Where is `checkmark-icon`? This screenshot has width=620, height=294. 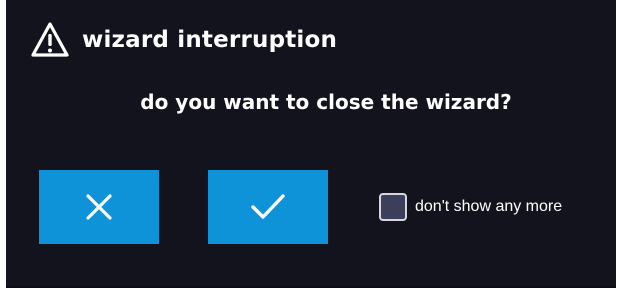 checkmark-icon is located at coordinates (268, 207).